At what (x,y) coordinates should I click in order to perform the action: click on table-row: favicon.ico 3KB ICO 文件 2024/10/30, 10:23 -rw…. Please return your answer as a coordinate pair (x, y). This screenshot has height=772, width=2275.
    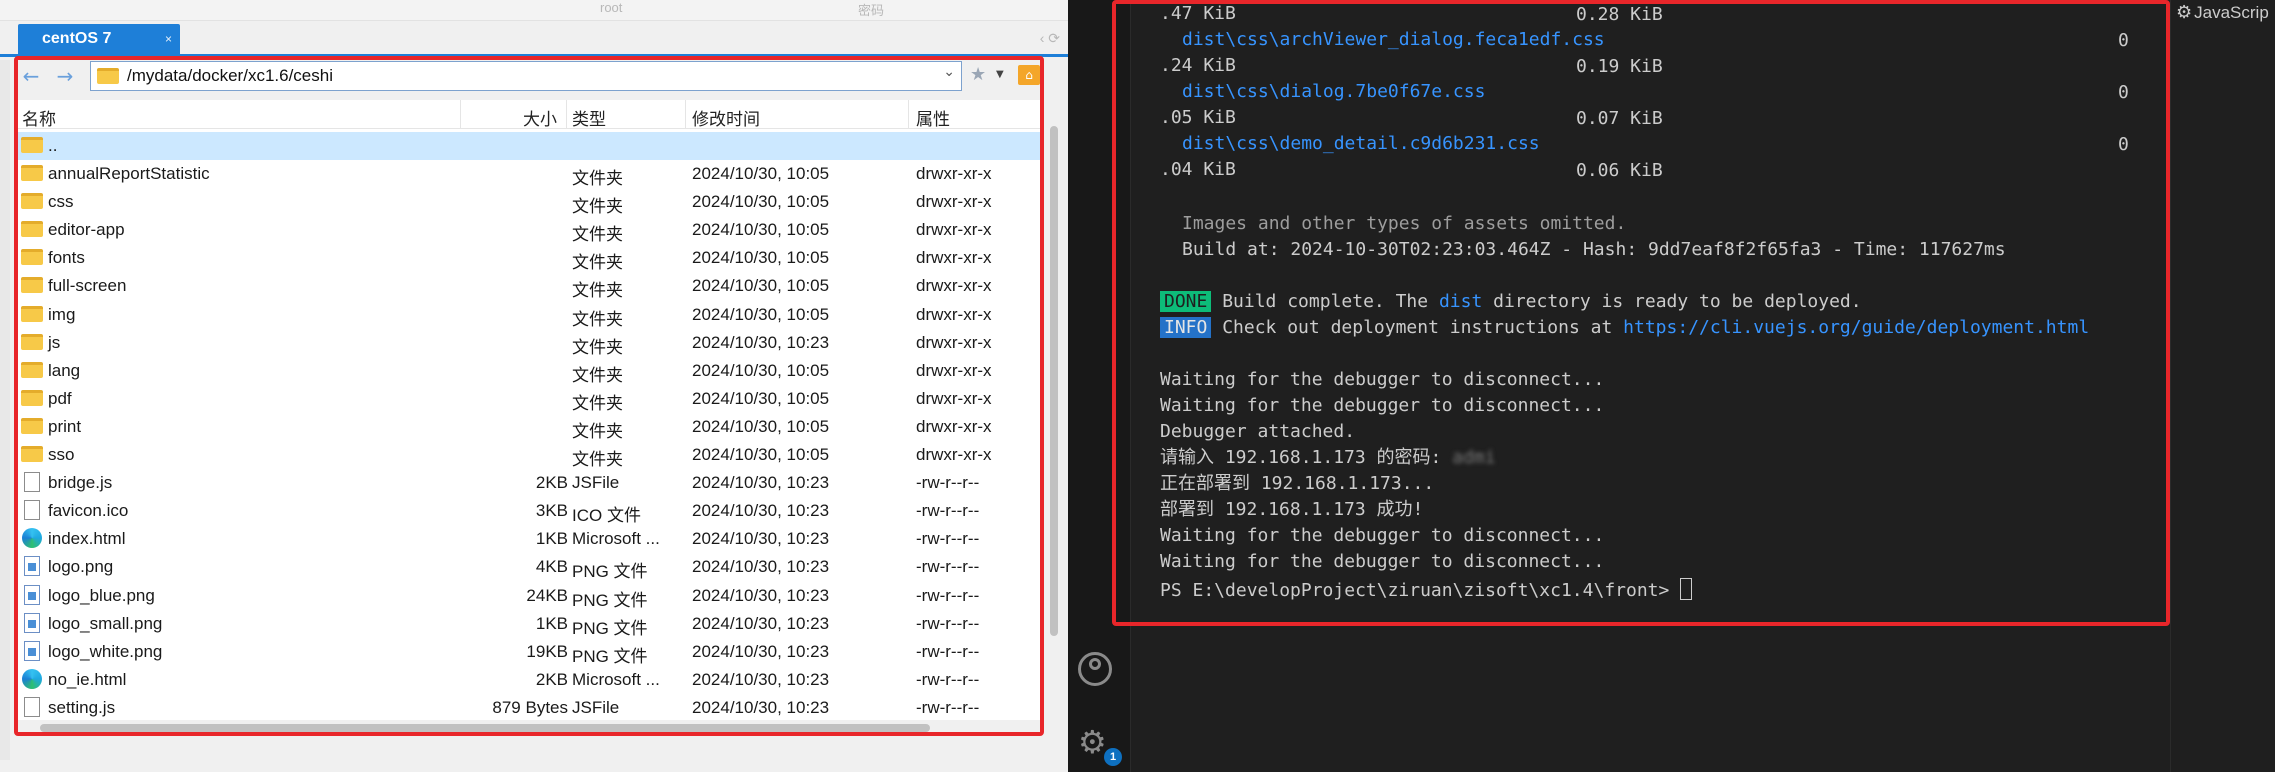
    Looking at the image, I should click on (530, 511).